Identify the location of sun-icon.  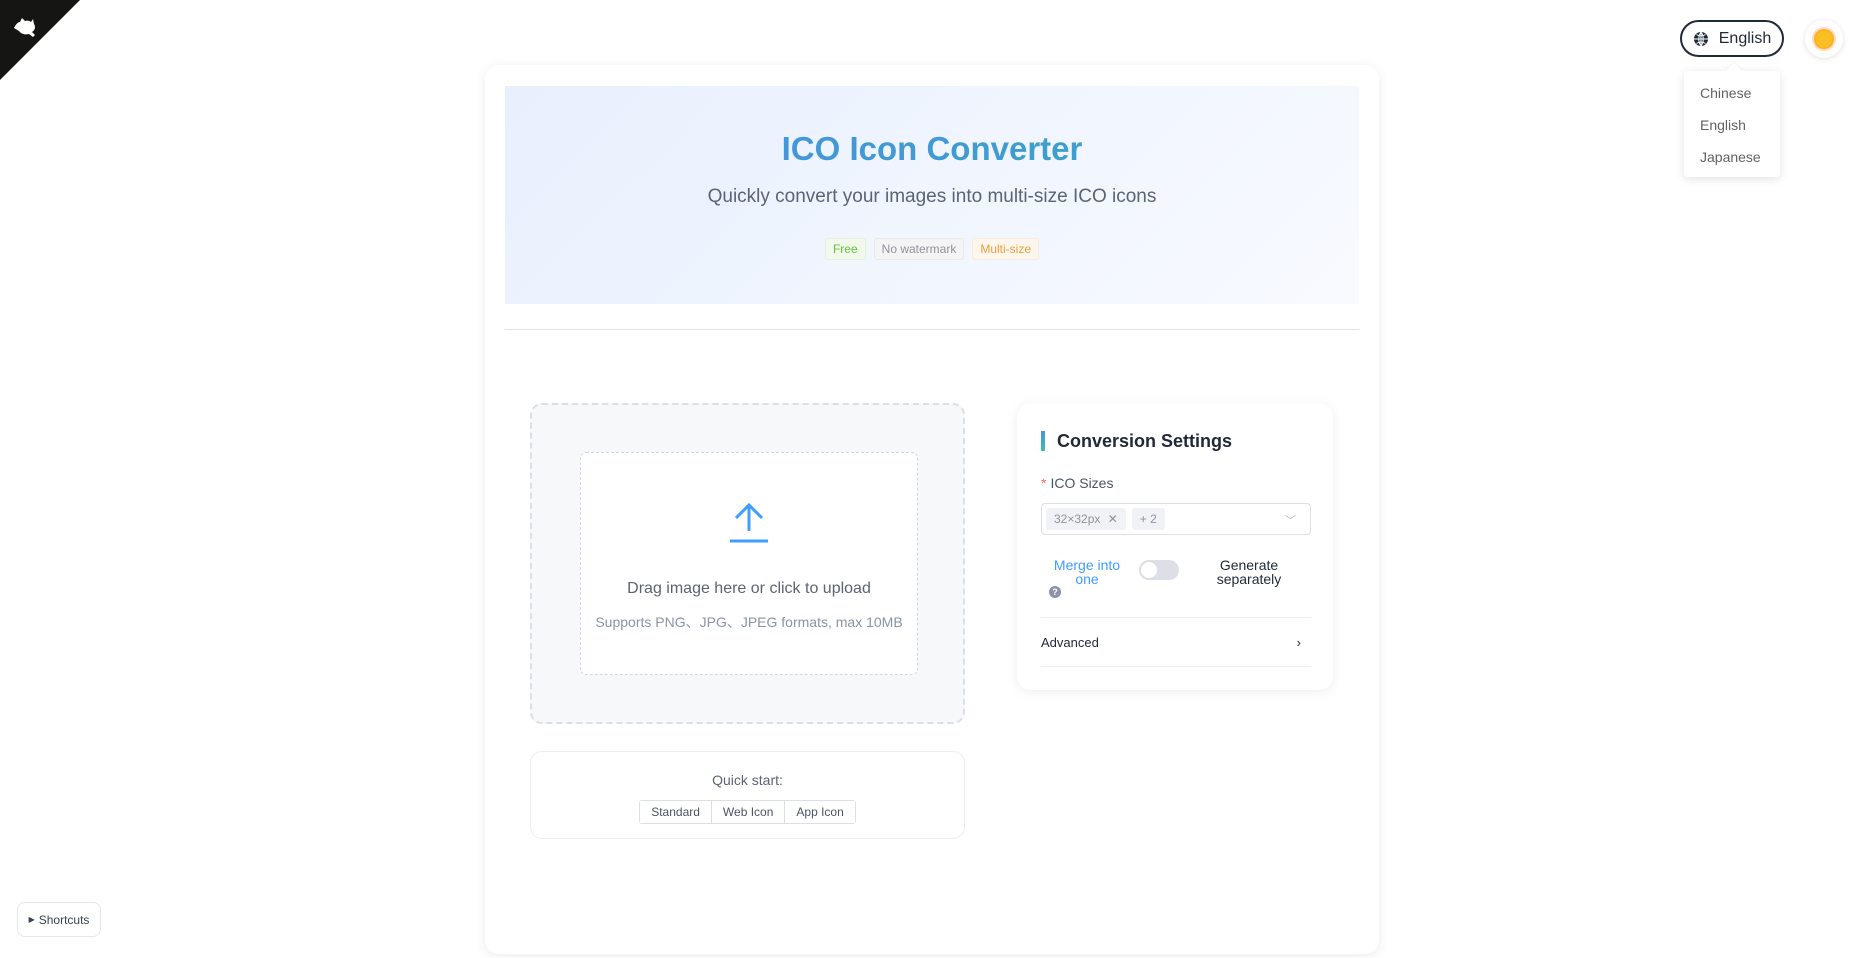
(1824, 39).